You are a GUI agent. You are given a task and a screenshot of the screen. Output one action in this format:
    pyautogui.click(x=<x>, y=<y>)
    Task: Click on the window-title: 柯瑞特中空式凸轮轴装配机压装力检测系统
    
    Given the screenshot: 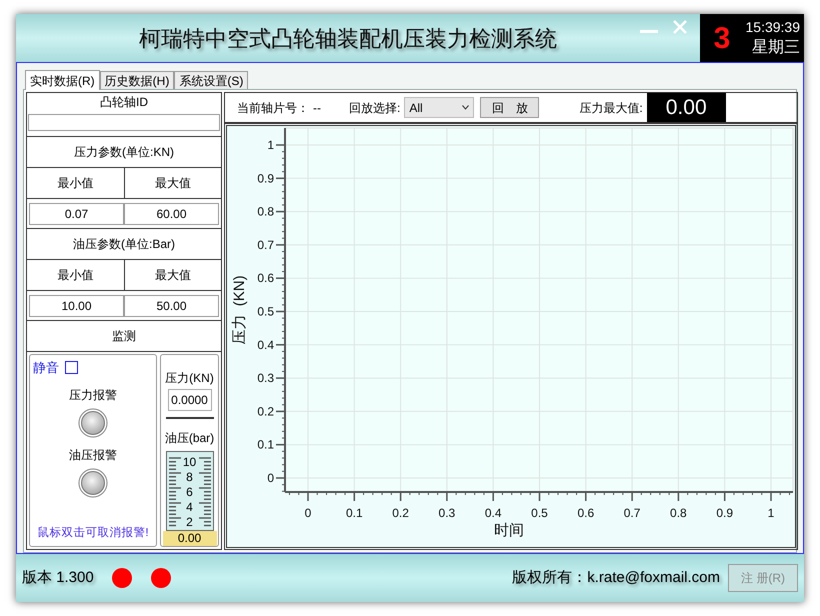 What is the action you would take?
    pyautogui.click(x=347, y=38)
    